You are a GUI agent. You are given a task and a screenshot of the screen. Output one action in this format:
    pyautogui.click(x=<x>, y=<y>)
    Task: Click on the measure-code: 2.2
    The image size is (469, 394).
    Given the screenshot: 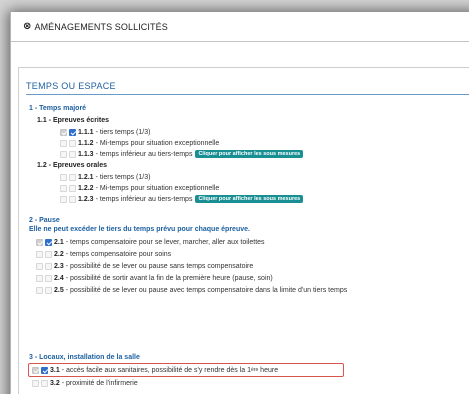 What is the action you would take?
    pyautogui.click(x=59, y=254)
    